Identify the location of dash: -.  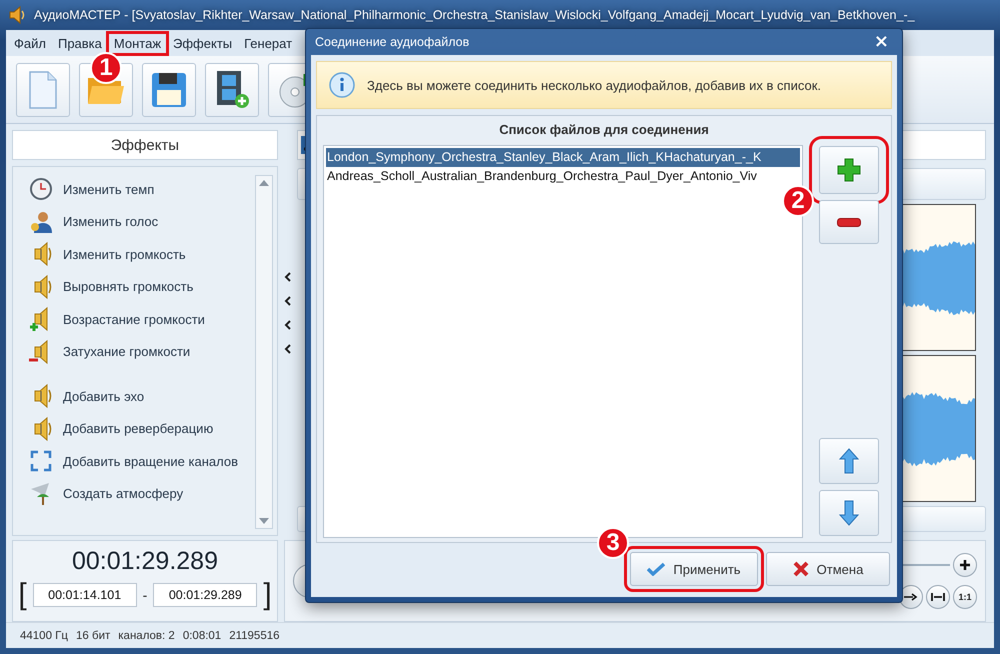
(145, 595).